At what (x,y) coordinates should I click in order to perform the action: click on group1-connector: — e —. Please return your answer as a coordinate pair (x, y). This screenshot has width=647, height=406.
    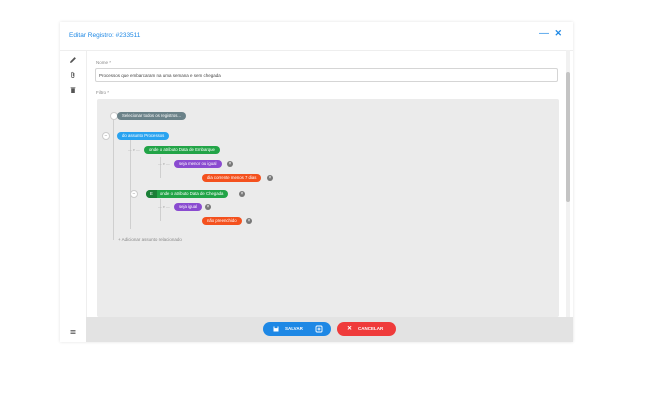
    Looking at the image, I should click on (134, 150).